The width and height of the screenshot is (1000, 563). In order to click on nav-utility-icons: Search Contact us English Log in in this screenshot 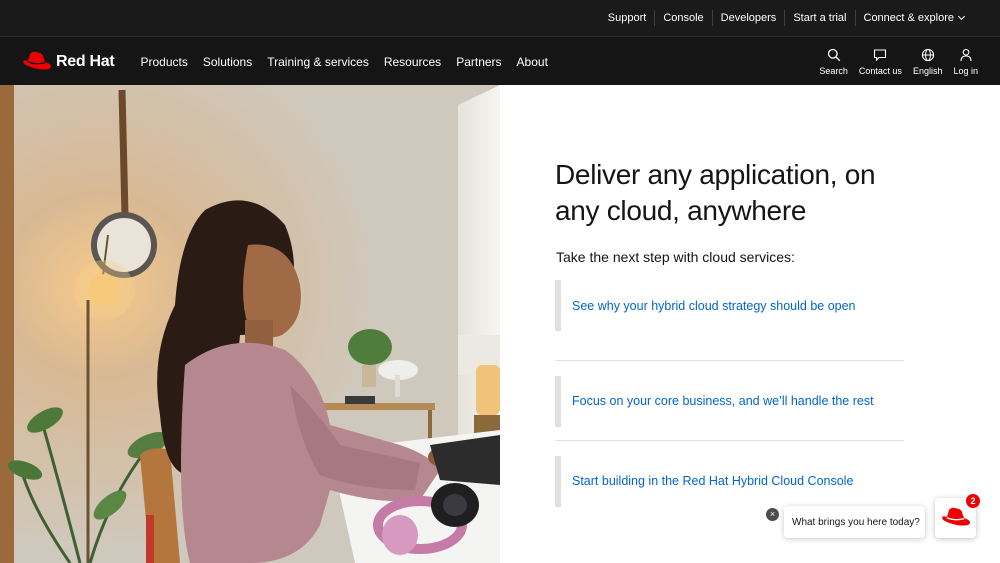, I will do `click(893, 61)`.